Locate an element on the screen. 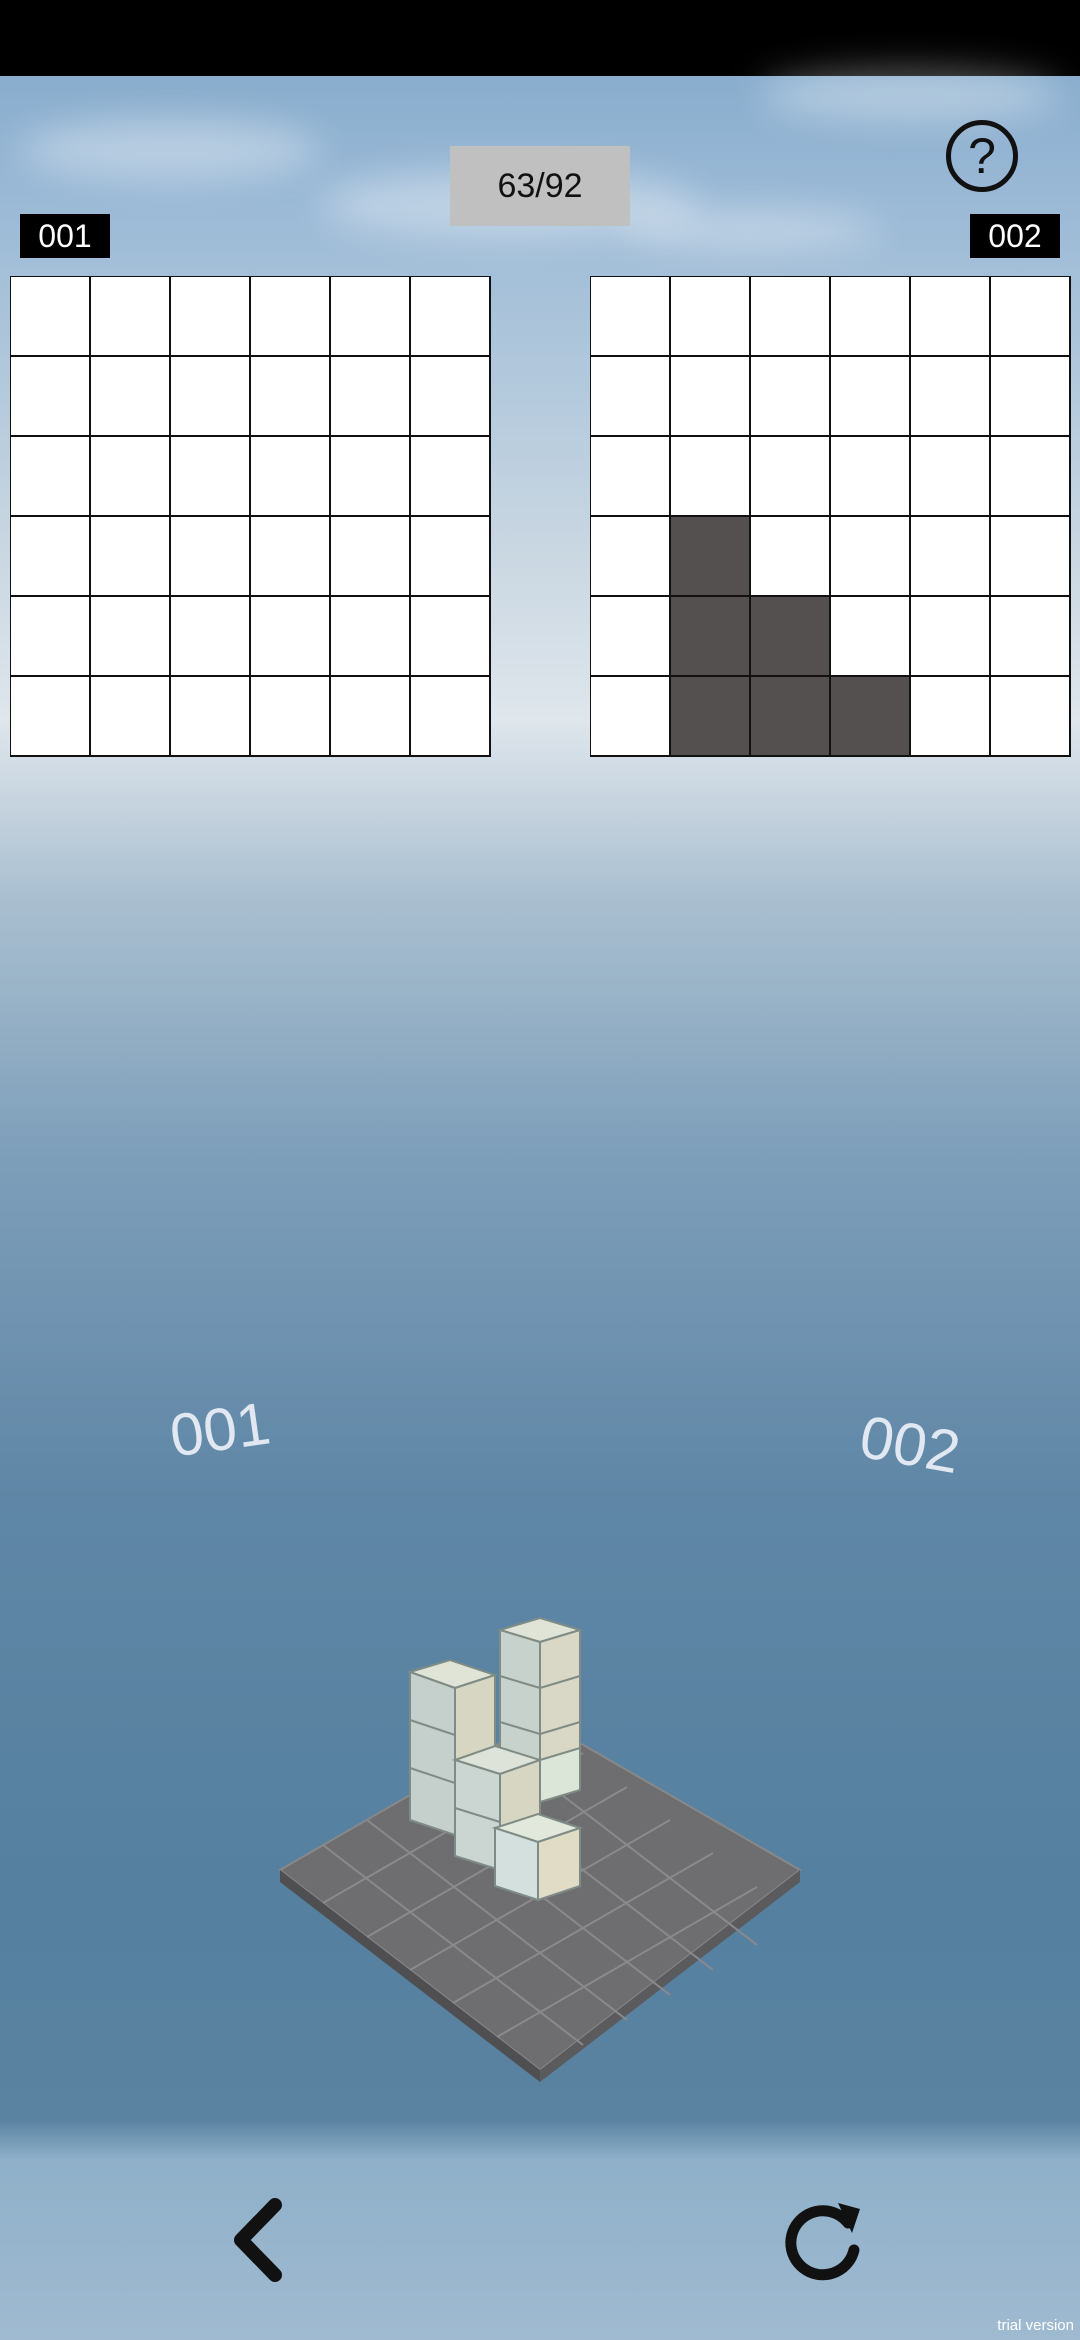  question-icon: ? is located at coordinates (982, 156).